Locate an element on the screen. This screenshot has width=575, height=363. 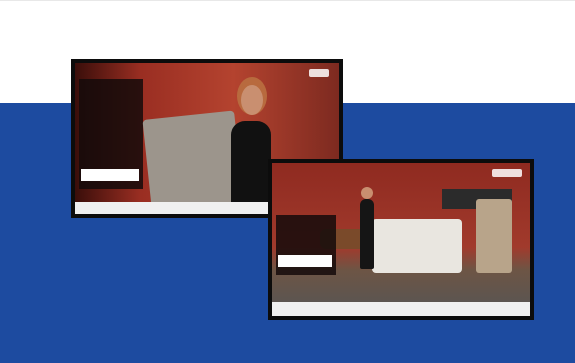
bed-display is located at coordinates (417, 246).